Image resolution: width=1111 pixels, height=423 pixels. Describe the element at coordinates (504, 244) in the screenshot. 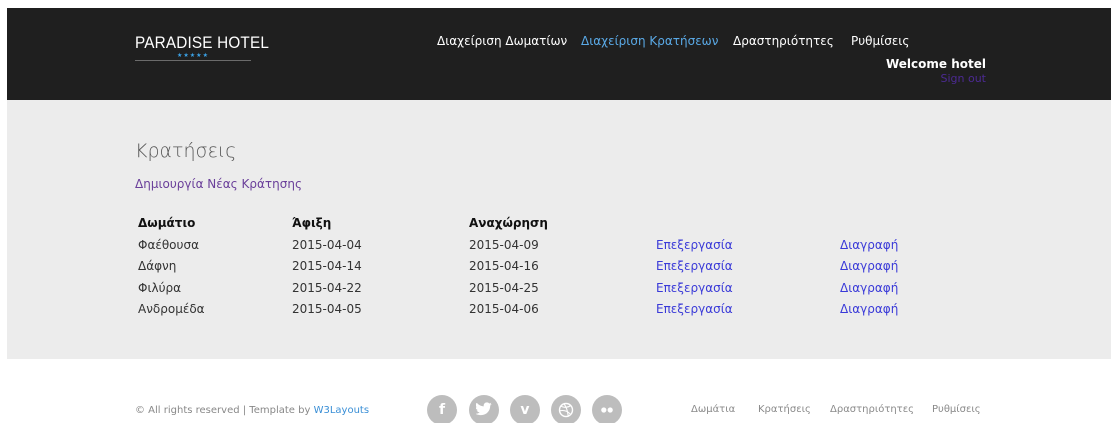

I see `departure-cell: 2015-04-09` at that location.